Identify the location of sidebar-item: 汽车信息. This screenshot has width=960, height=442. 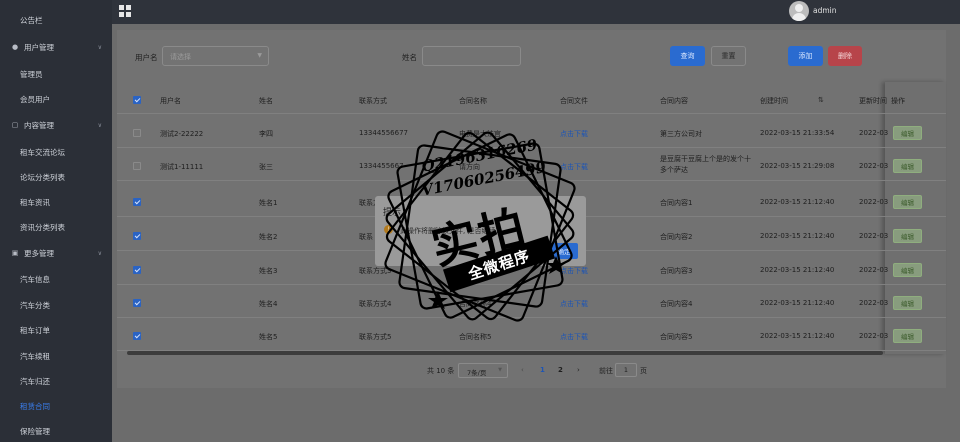
(56, 279).